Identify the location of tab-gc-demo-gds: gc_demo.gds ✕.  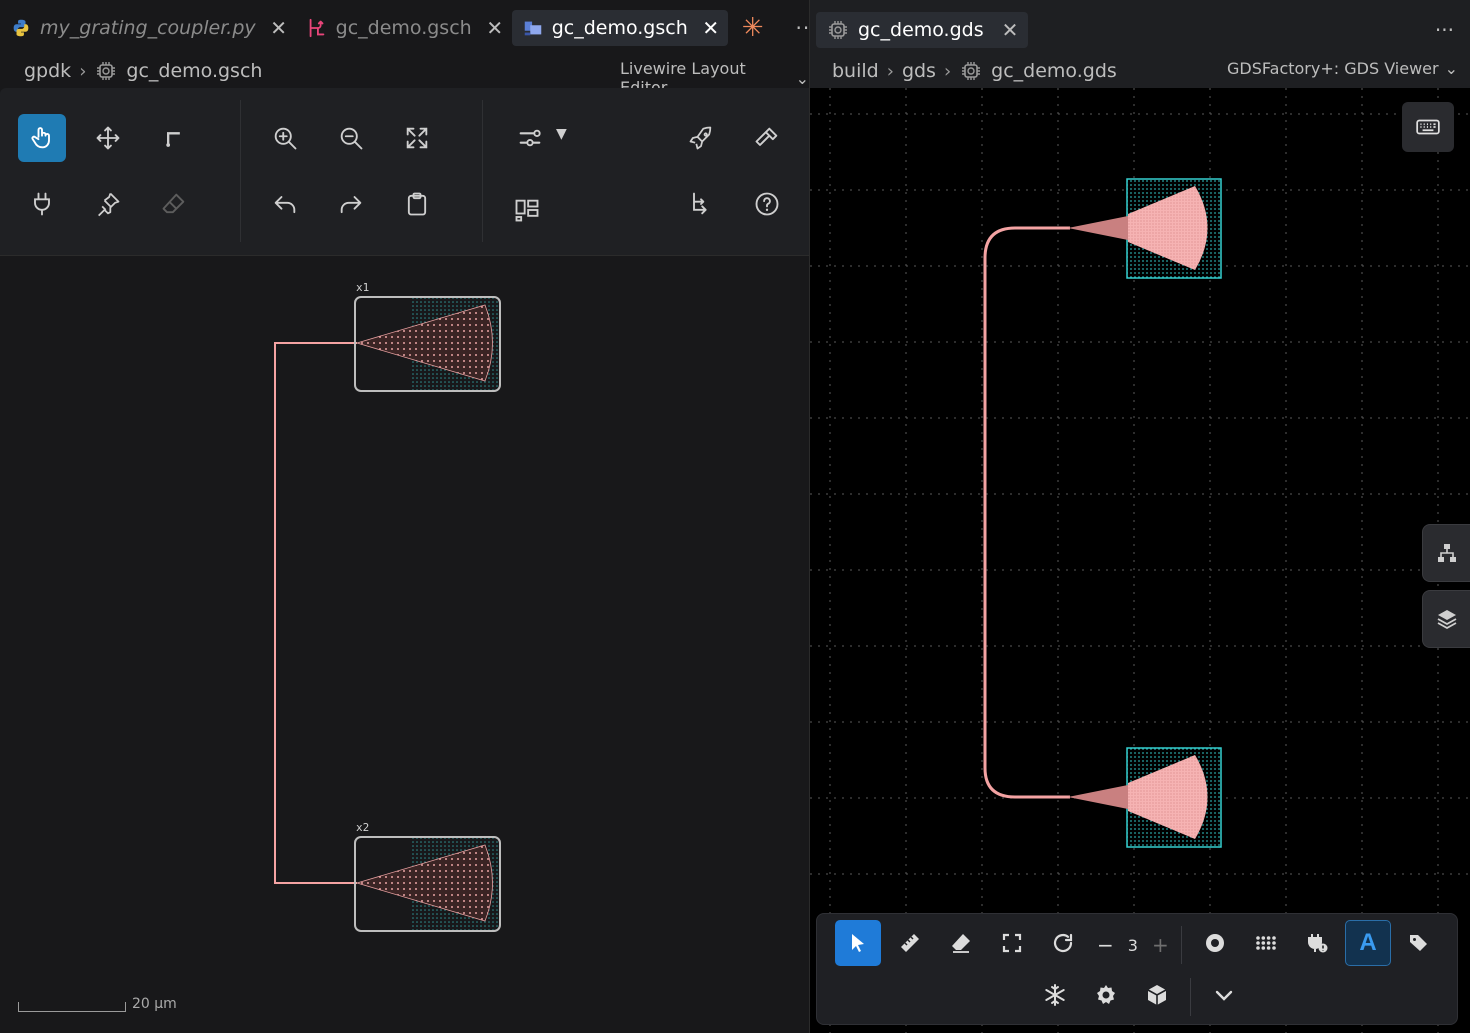
(922, 30).